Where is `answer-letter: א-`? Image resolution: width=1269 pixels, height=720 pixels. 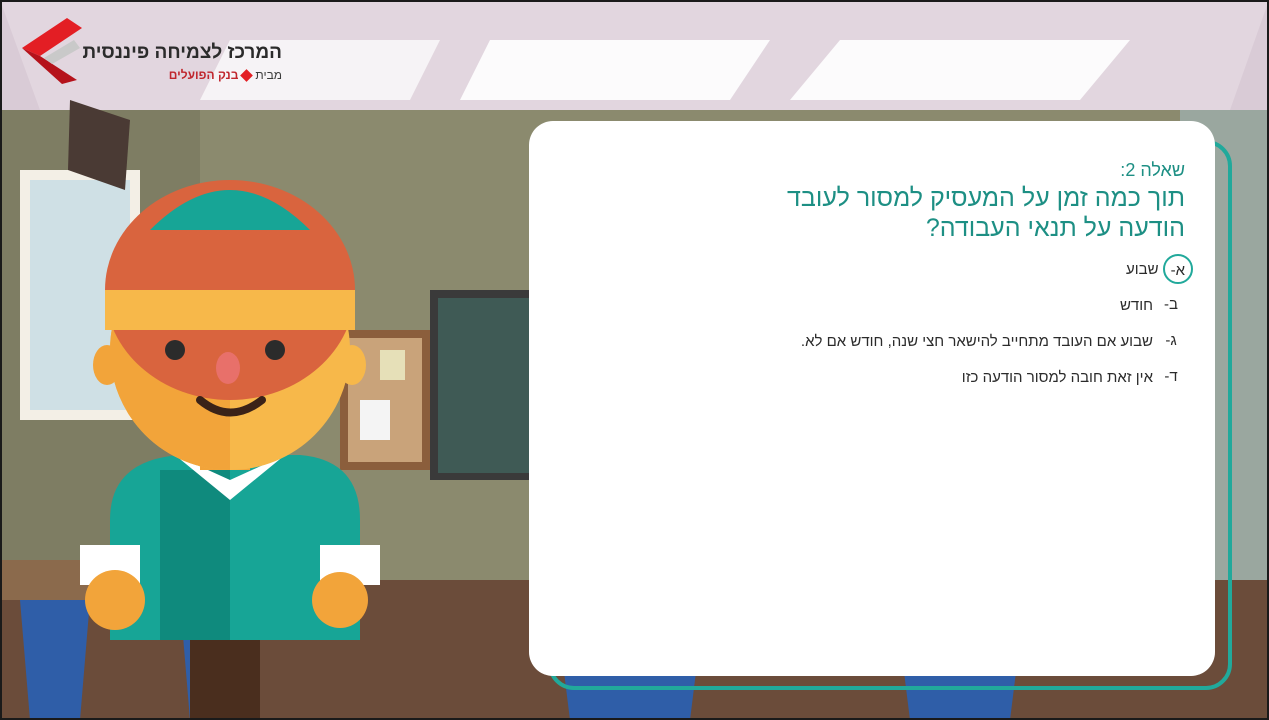 answer-letter: א- is located at coordinates (1177, 269).